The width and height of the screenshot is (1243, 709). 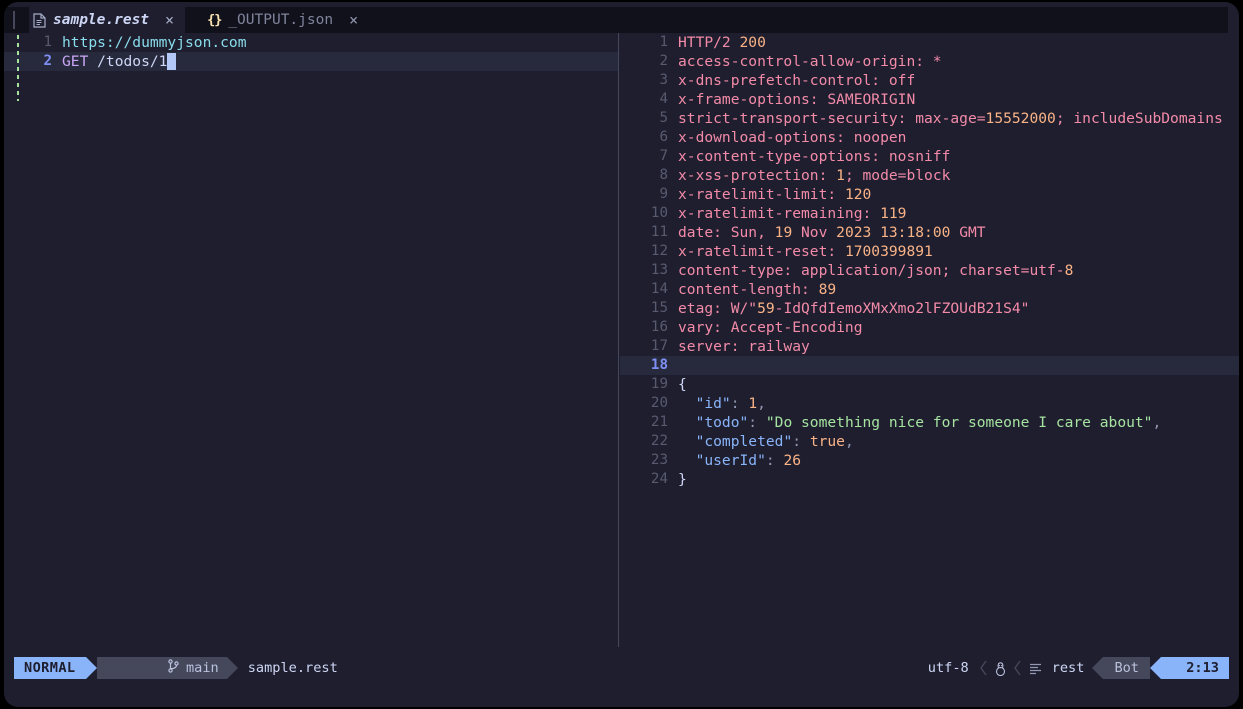 I want to click on code-line: 8 x-xss-protection: 1; mode=block, so click(x=929, y=175).